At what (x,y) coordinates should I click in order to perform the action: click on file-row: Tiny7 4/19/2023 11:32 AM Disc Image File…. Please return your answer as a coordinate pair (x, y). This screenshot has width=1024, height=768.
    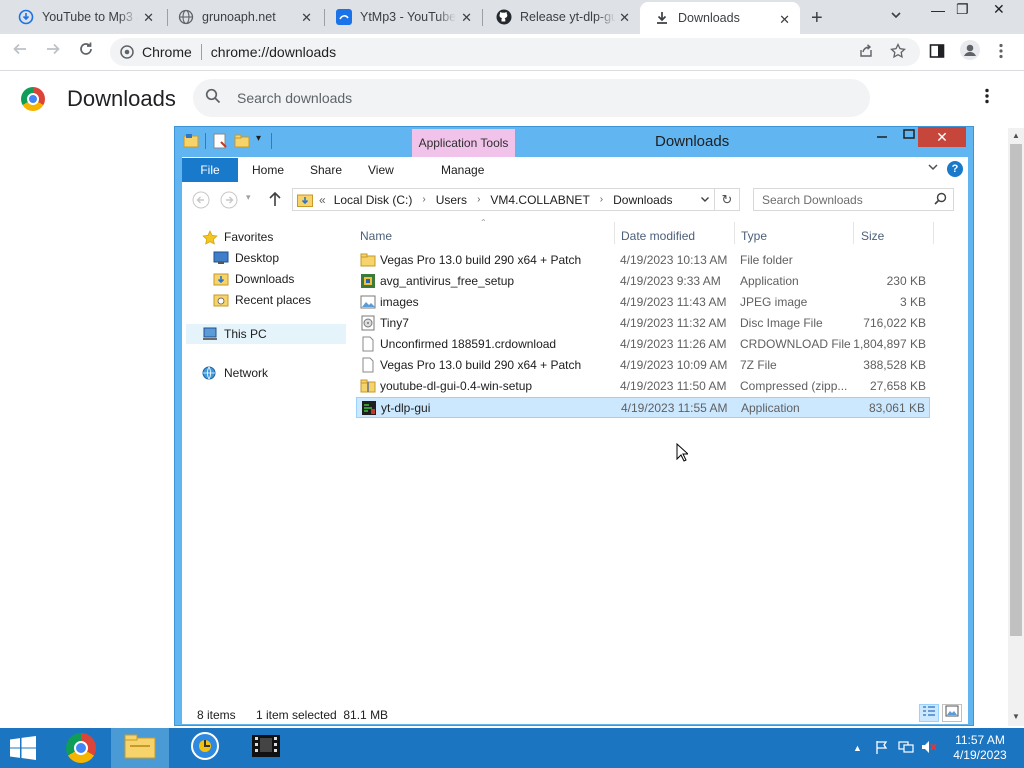
    Looking at the image, I should click on (643, 323).